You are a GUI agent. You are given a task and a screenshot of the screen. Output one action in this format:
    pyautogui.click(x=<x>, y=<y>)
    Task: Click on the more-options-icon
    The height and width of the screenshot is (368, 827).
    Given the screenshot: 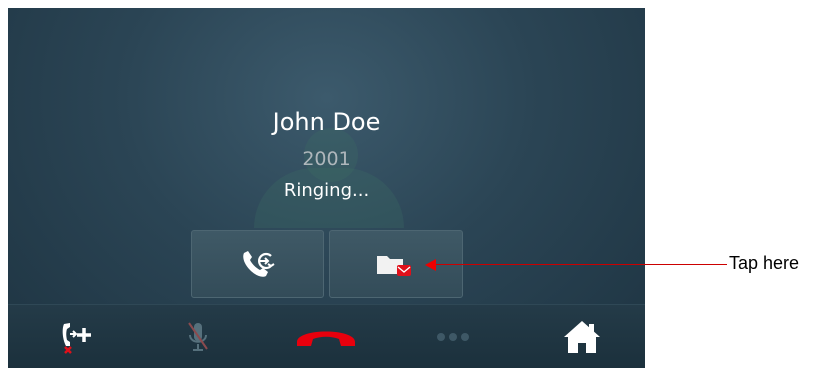 What is the action you would take?
    pyautogui.click(x=453, y=337)
    